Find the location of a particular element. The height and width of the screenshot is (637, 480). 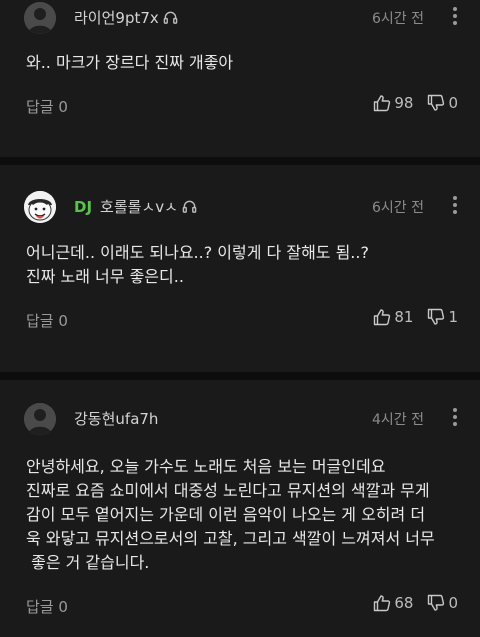

cartoon-face-avatar is located at coordinates (40, 207).